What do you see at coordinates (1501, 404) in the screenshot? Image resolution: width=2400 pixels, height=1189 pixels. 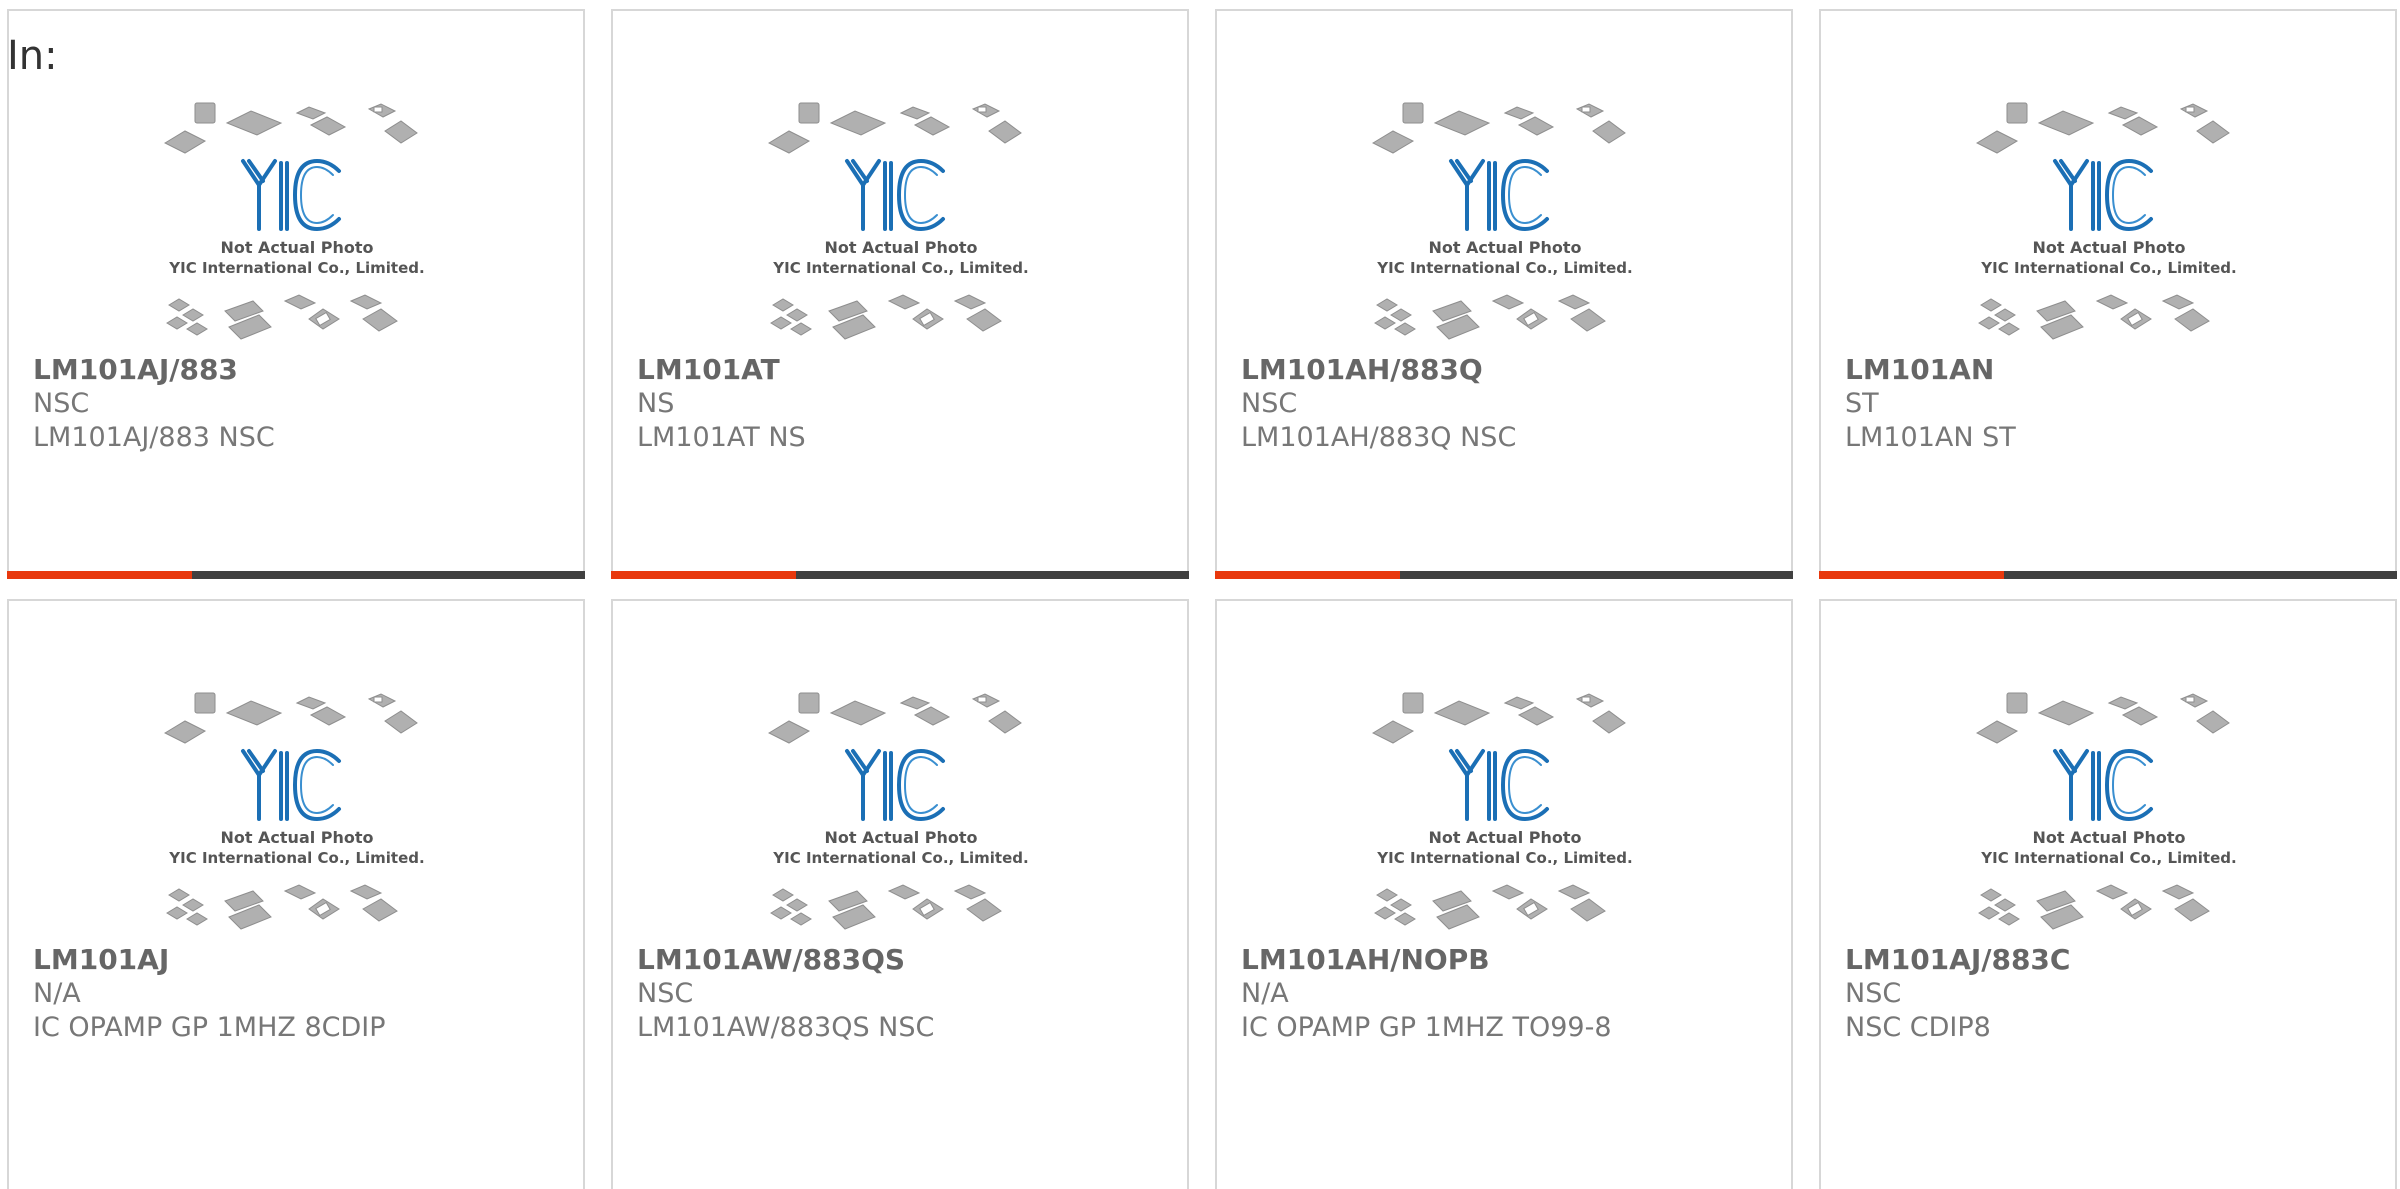 I see `product-info: LM101AH/883Q NSC LM101AH/883Q NSC` at bounding box center [1501, 404].